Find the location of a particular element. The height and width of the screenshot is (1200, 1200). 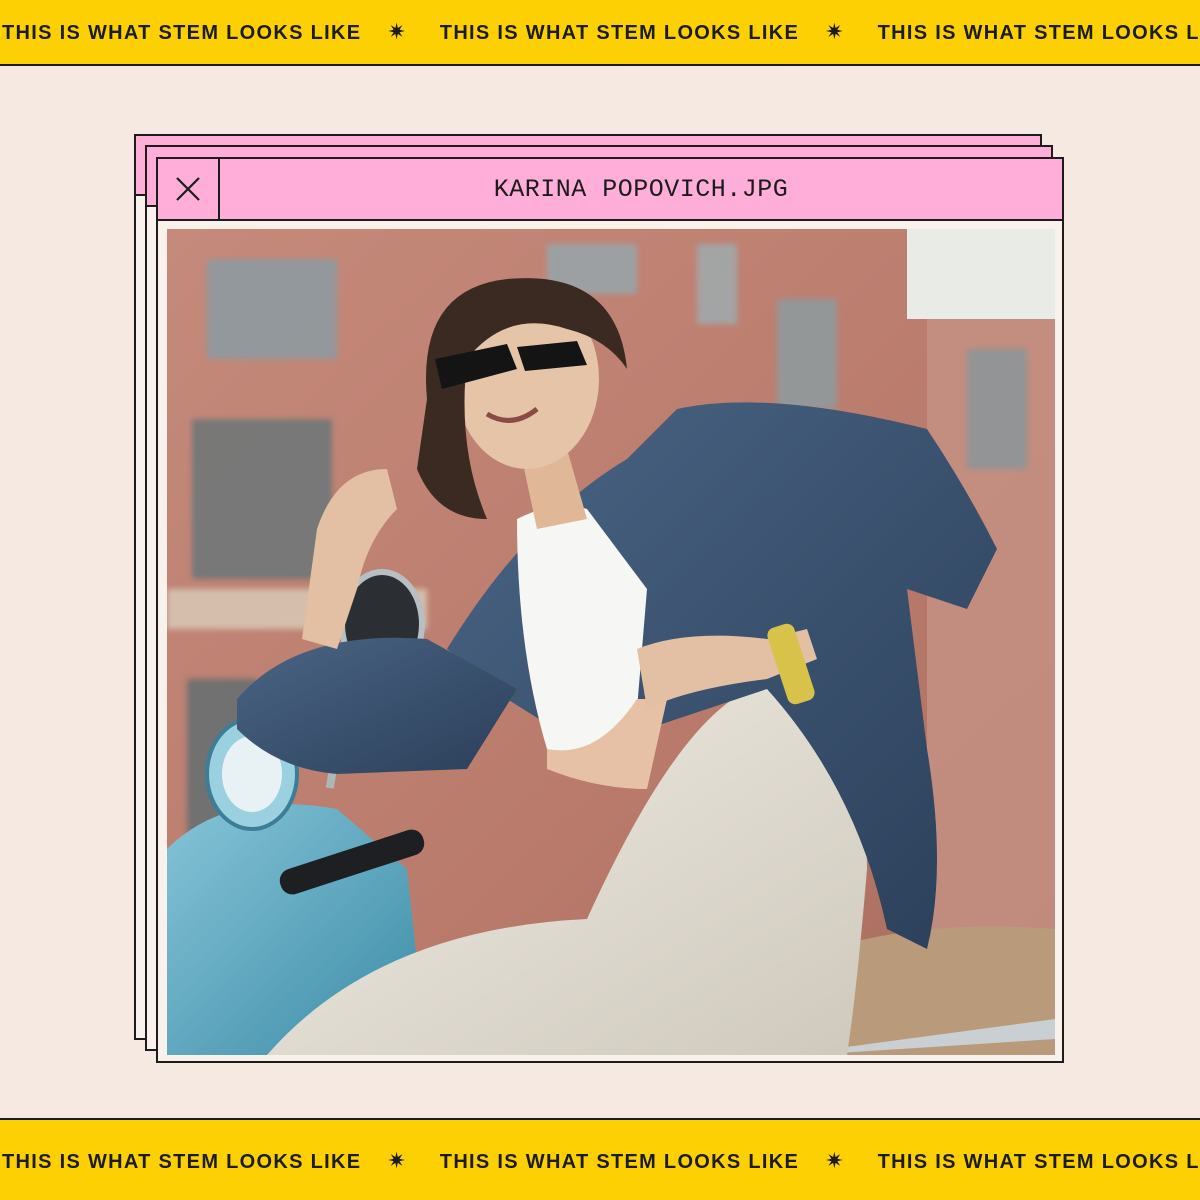

window-titlebar: KARINA POPOVICH.JPG is located at coordinates (610, 190).